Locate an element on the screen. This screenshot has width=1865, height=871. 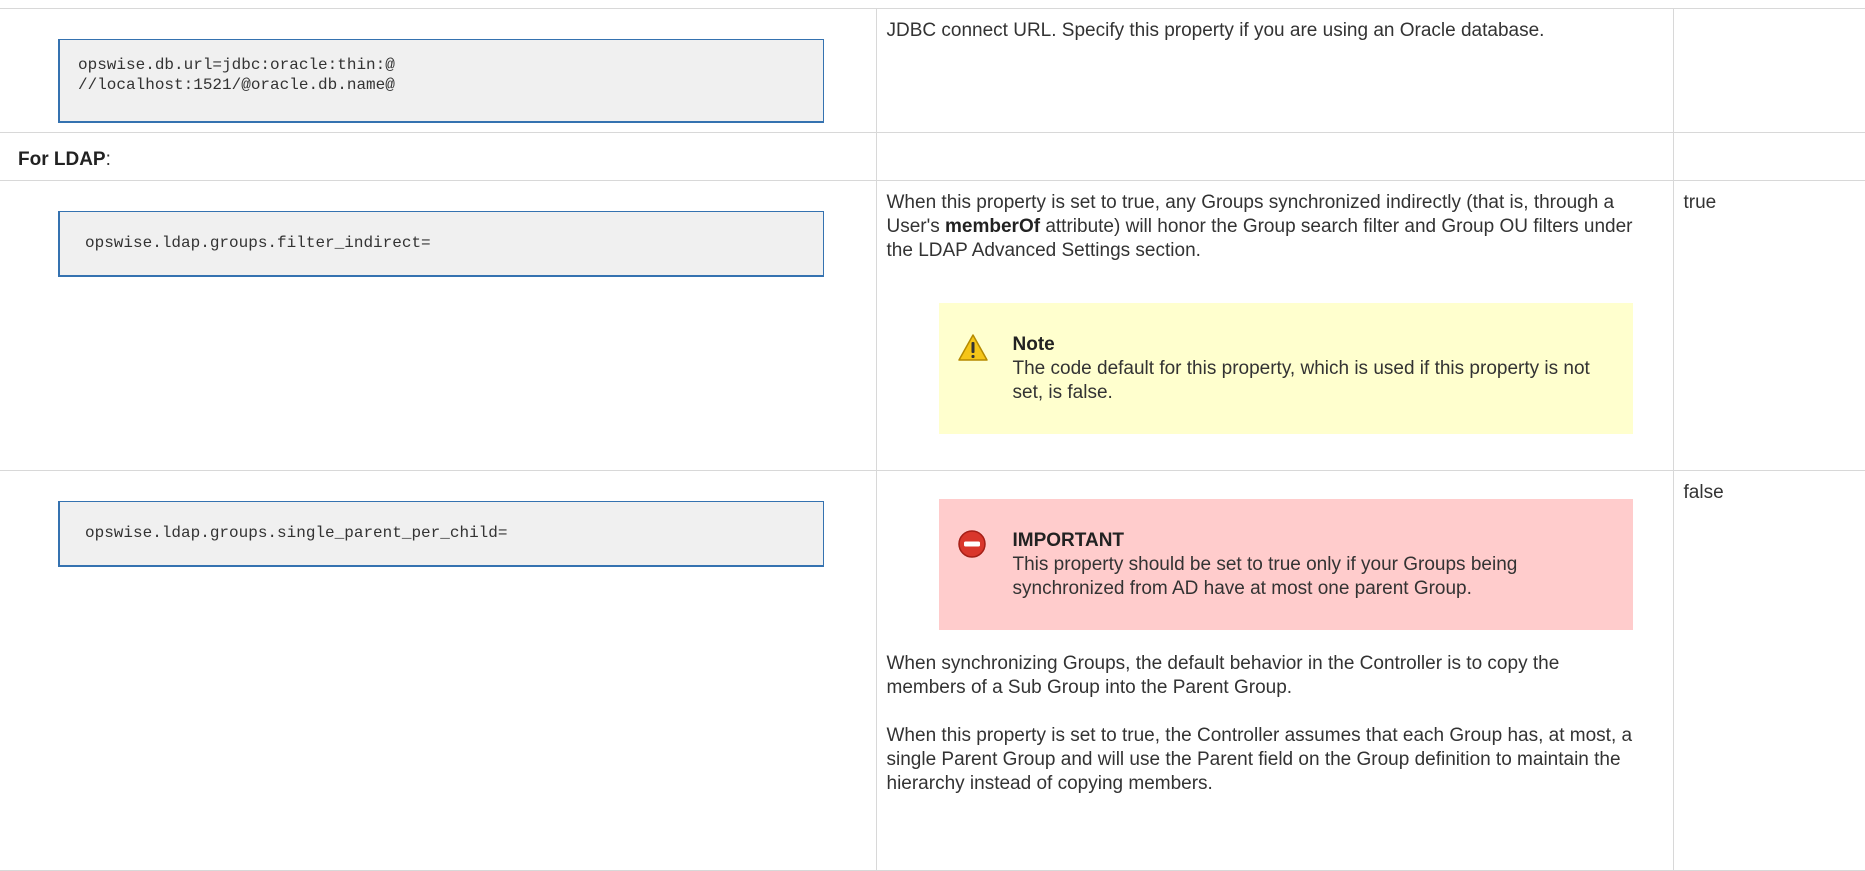
error-icon is located at coordinates (973, 544).